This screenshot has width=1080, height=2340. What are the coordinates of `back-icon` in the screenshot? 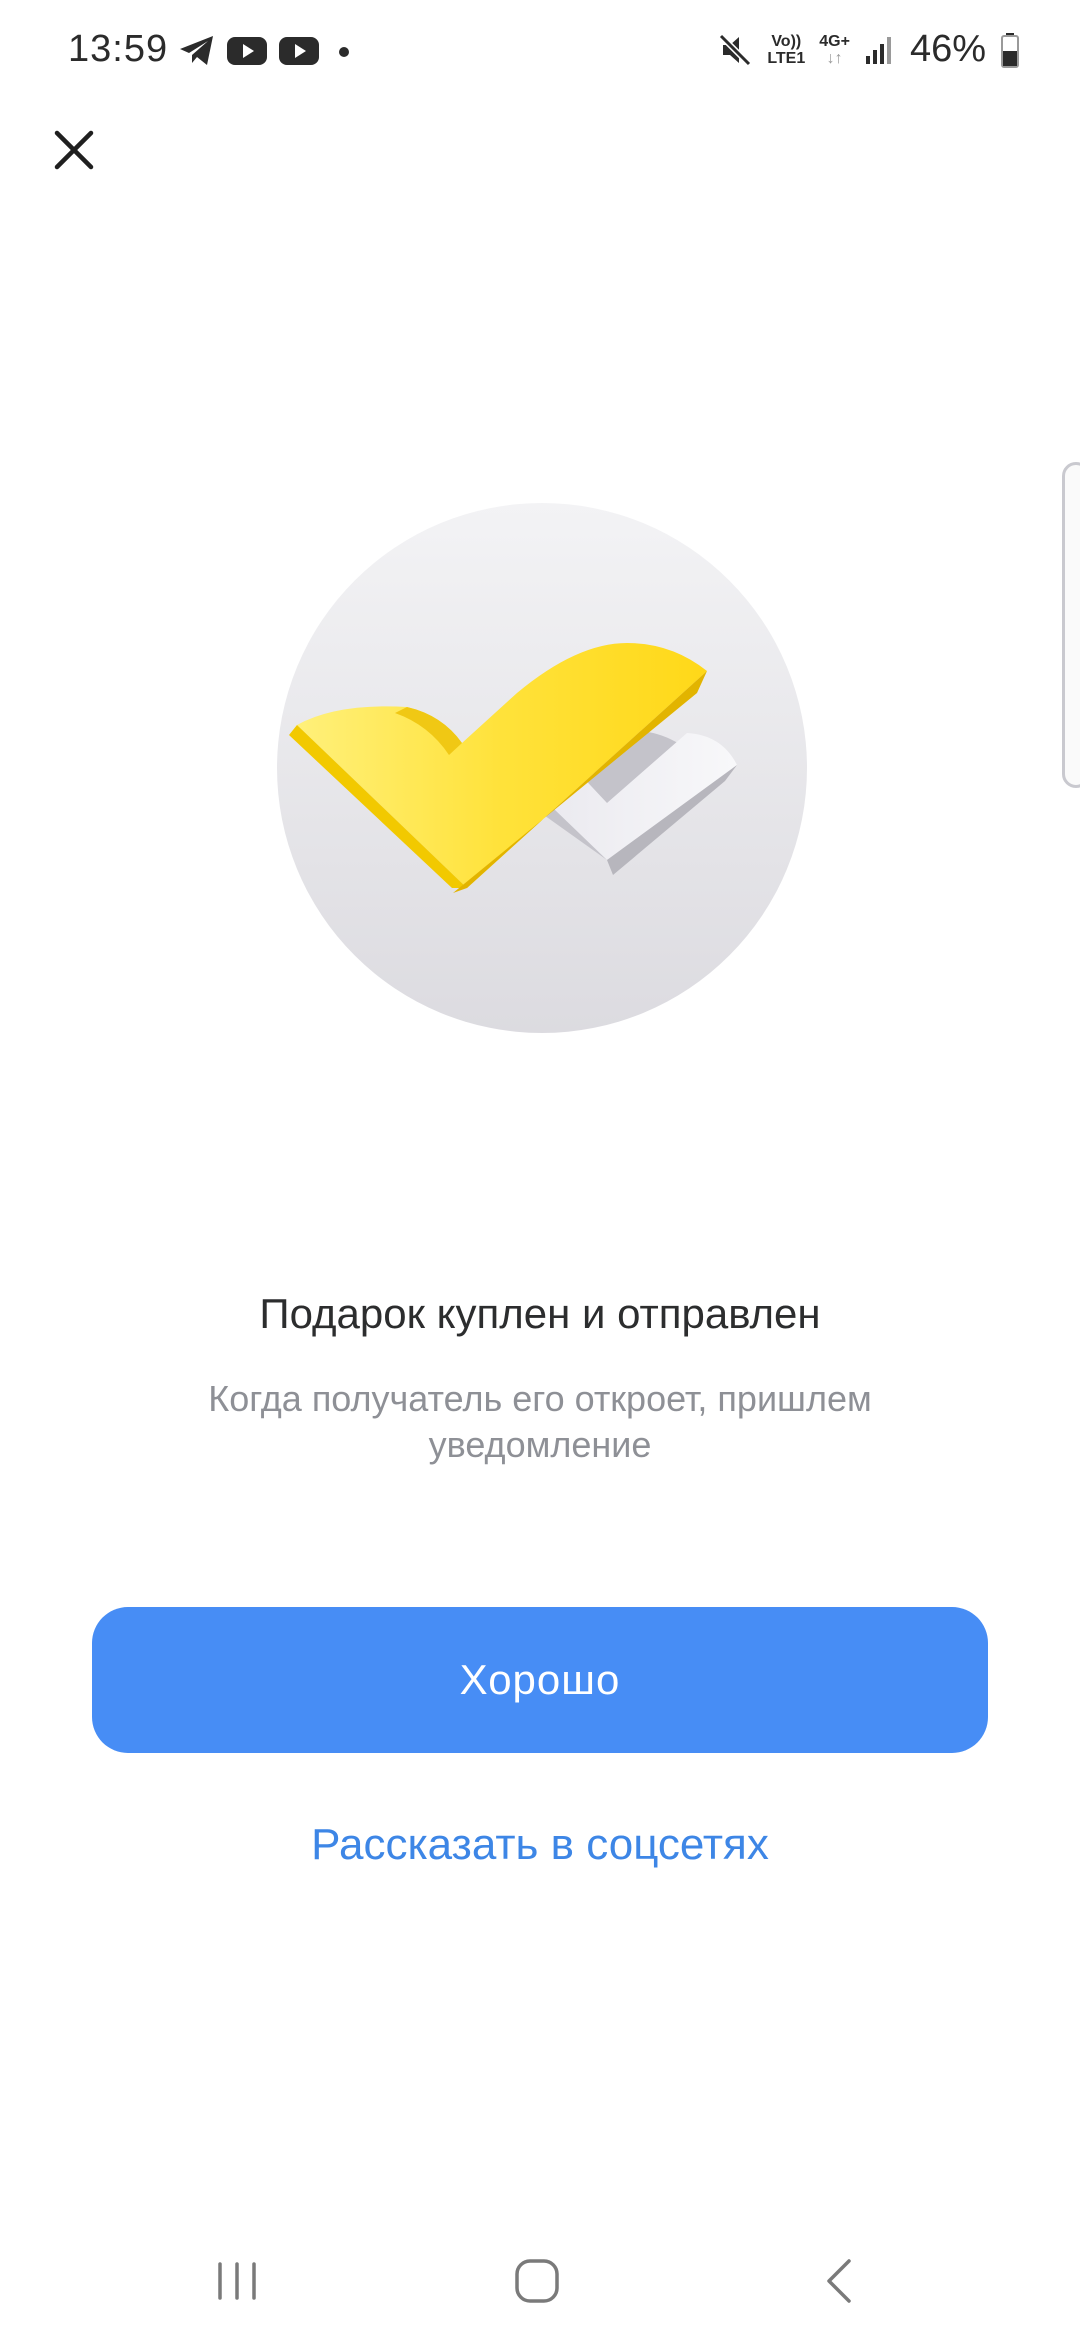 It's located at (840, 2281).